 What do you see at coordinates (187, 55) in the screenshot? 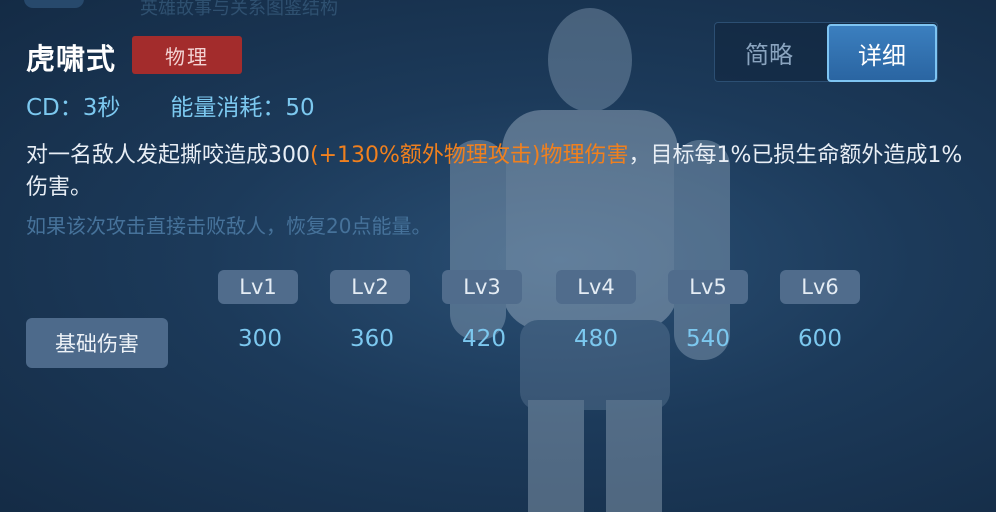
I see `damage-type-badge: 物理` at bounding box center [187, 55].